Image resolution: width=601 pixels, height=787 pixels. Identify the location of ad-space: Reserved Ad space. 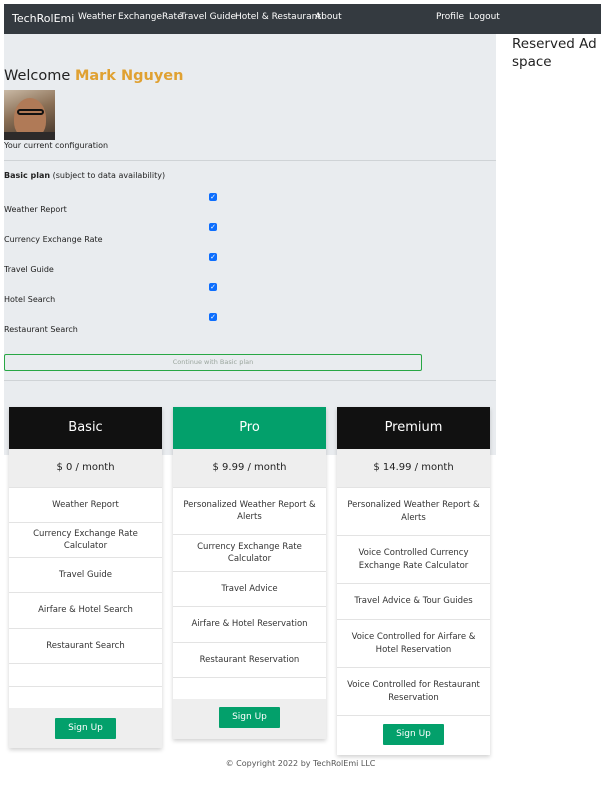
(554, 53).